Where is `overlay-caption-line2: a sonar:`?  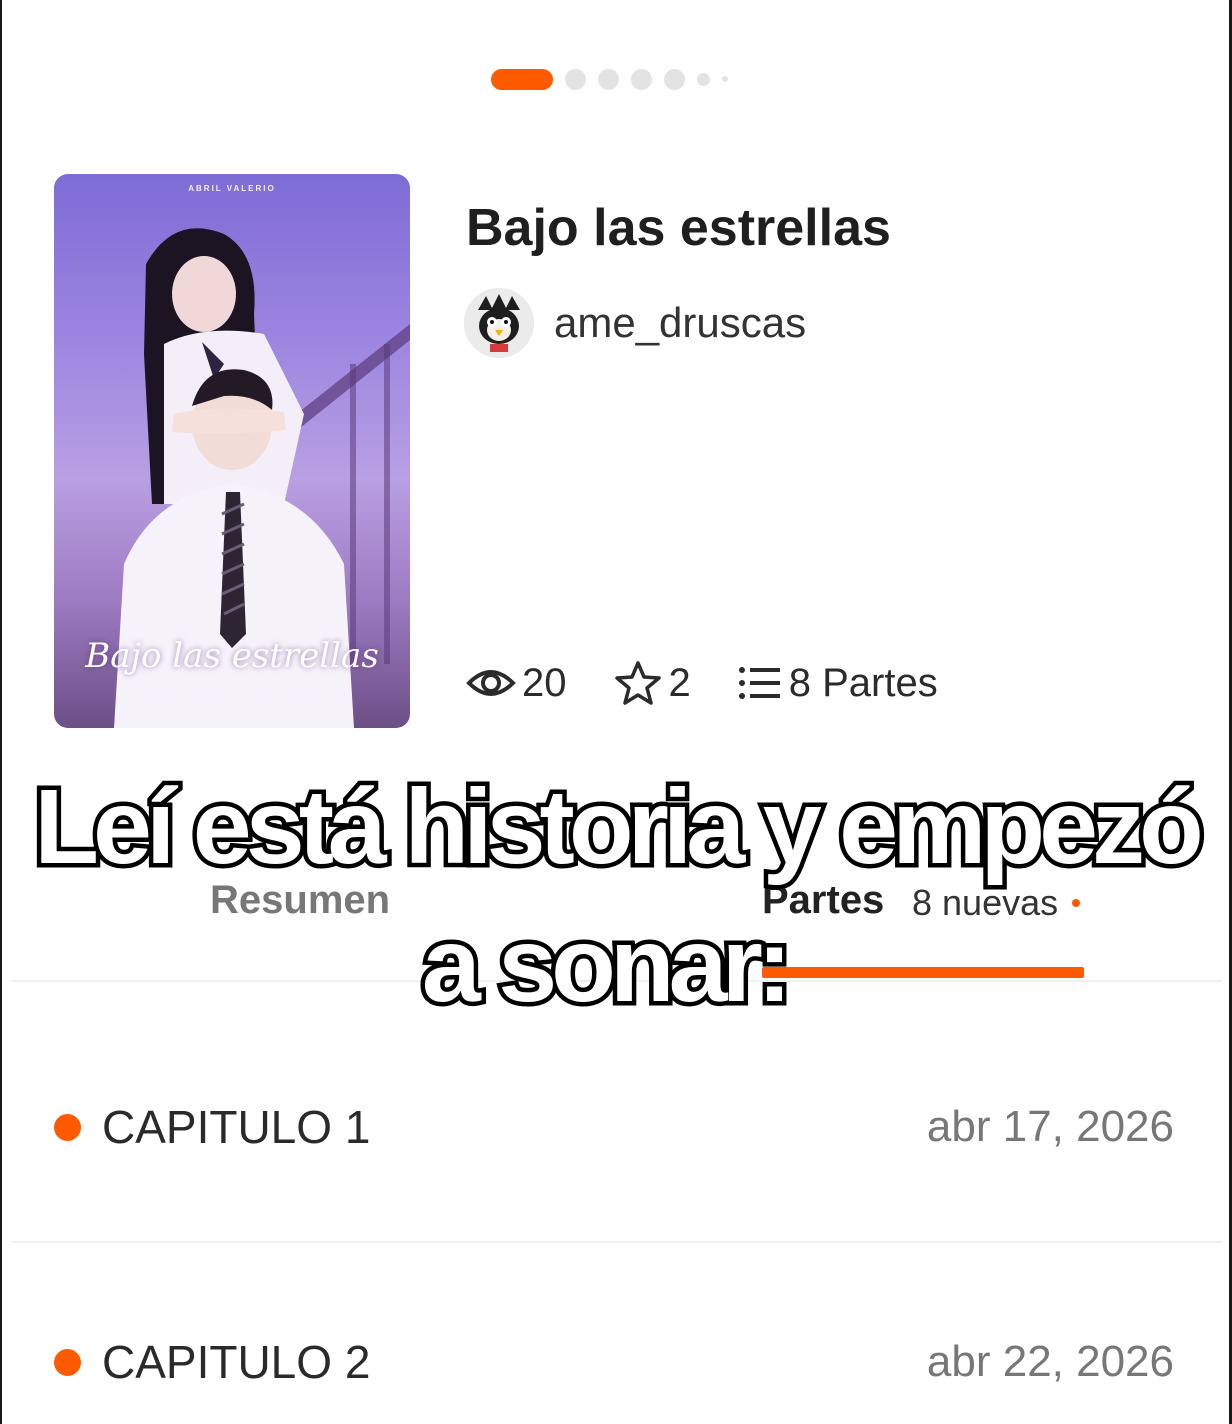 overlay-caption-line2: a sonar: is located at coordinates (606, 965).